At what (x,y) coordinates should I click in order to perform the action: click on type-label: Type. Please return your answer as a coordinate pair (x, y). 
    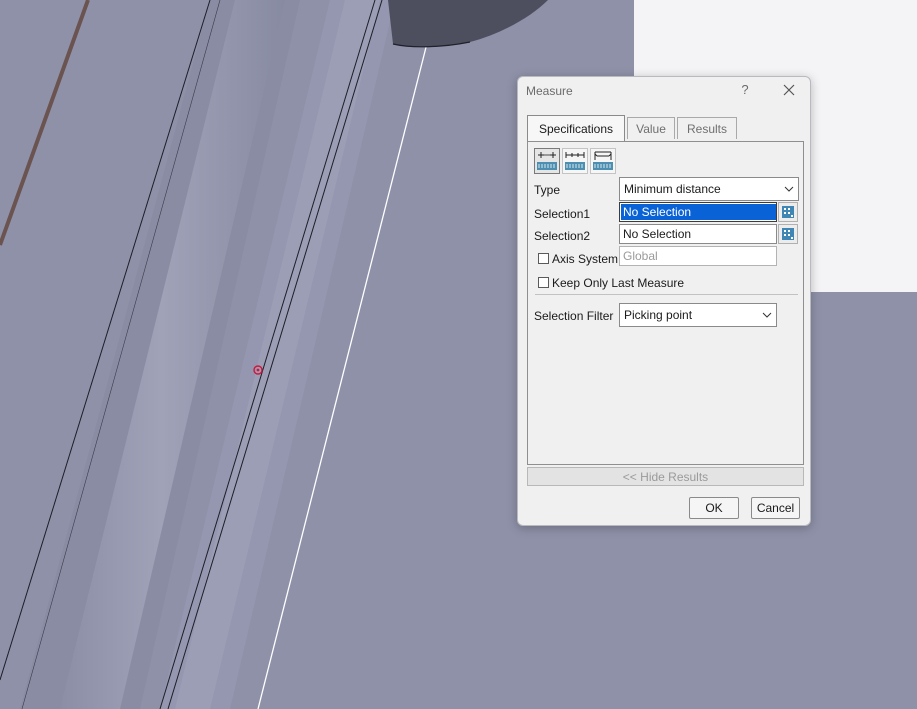
    Looking at the image, I should click on (547, 190).